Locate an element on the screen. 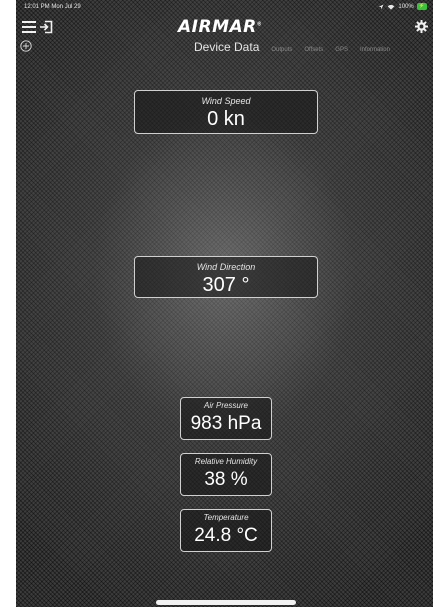 This screenshot has width=433, height=607. wind-direction-readout: Wind Direction 307 ° is located at coordinates (226, 277).